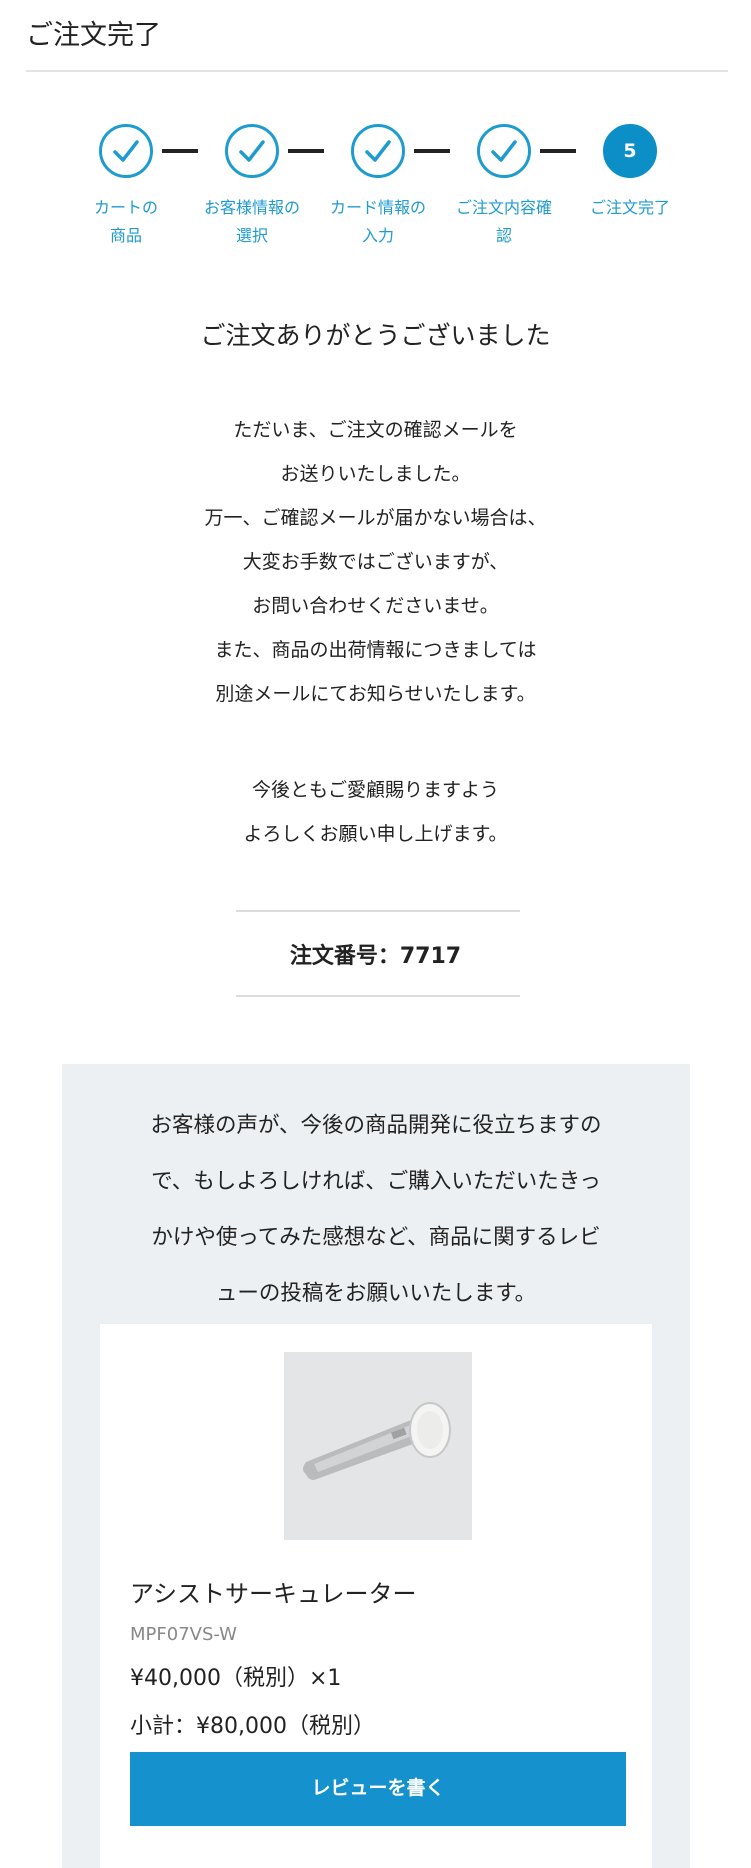 The image size is (751, 1868). What do you see at coordinates (93, 35) in the screenshot?
I see `page-title: ご注文完了` at bounding box center [93, 35].